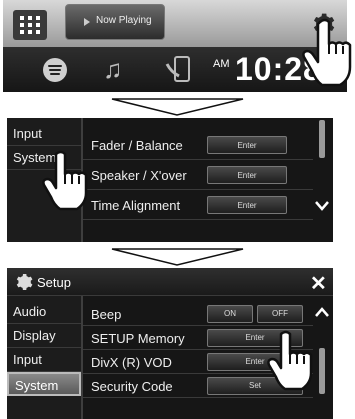 The height and width of the screenshot is (419, 355). Describe the element at coordinates (230, 314) in the screenshot. I see `beep-on-button: ON` at that location.